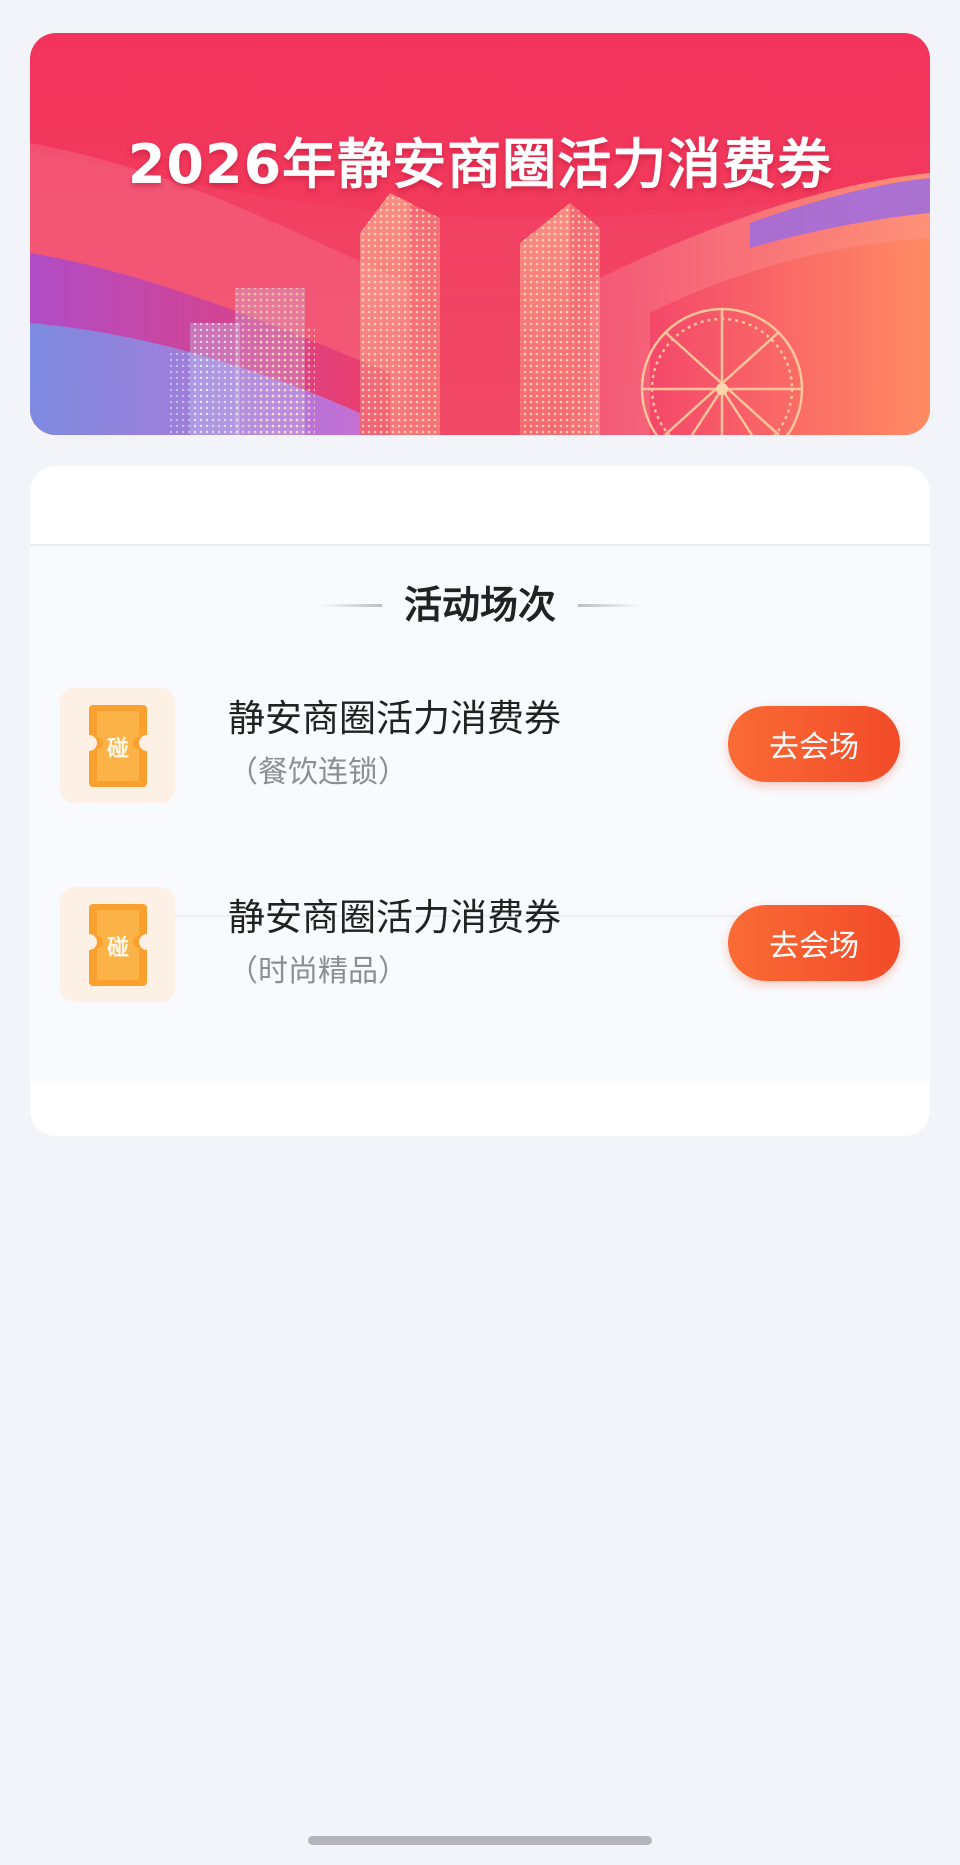 Image resolution: width=960 pixels, height=1865 pixels. Describe the element at coordinates (318, 772) in the screenshot. I see `session-subtitle: （餐饮连锁）` at that location.